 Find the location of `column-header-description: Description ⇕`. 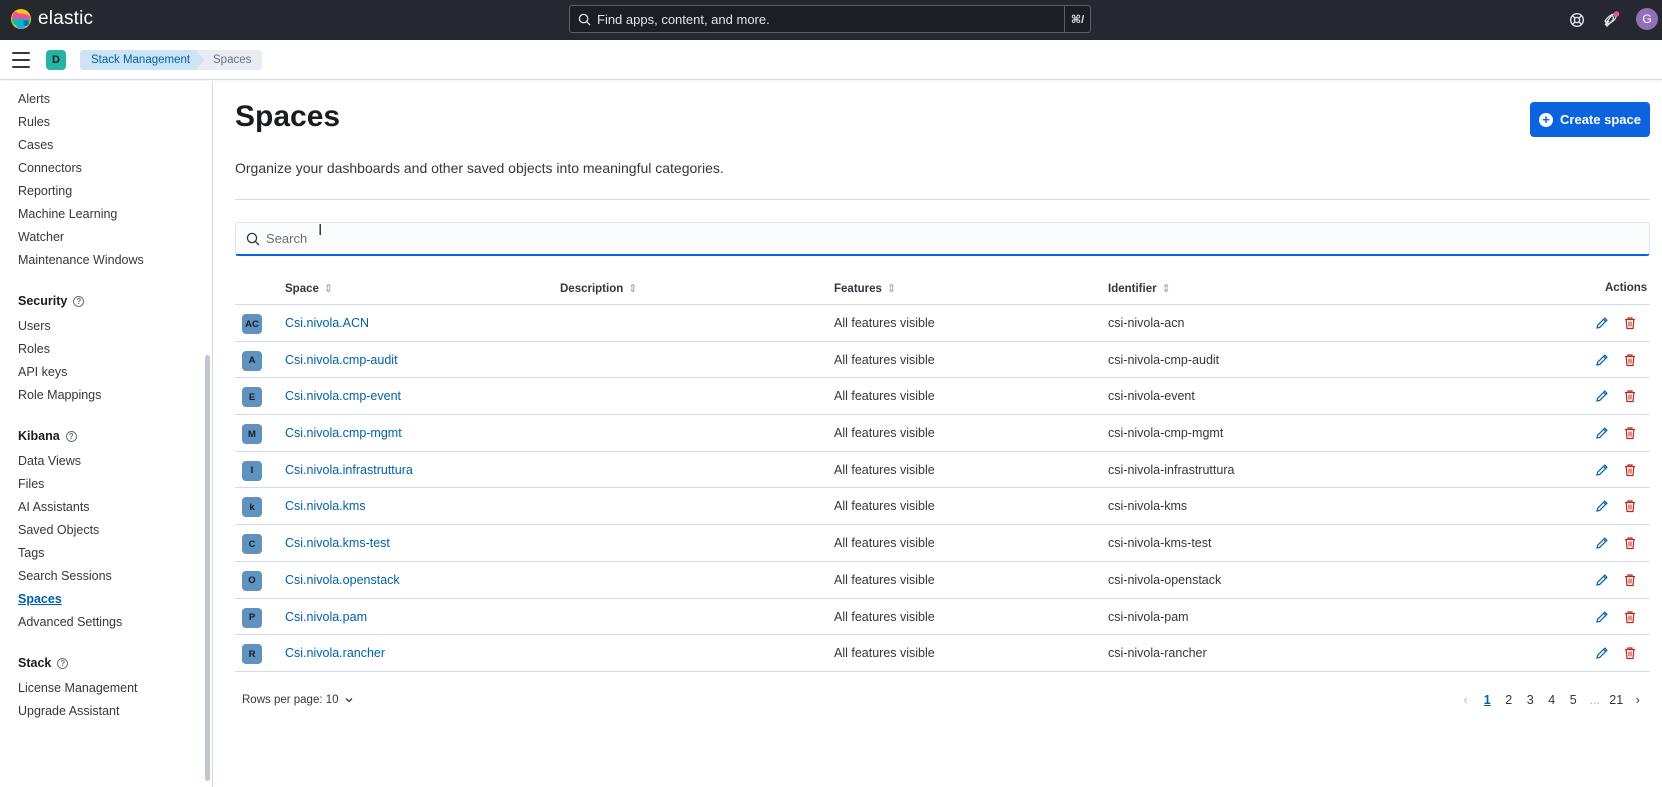

column-header-description: Description ⇕ is located at coordinates (598, 289).